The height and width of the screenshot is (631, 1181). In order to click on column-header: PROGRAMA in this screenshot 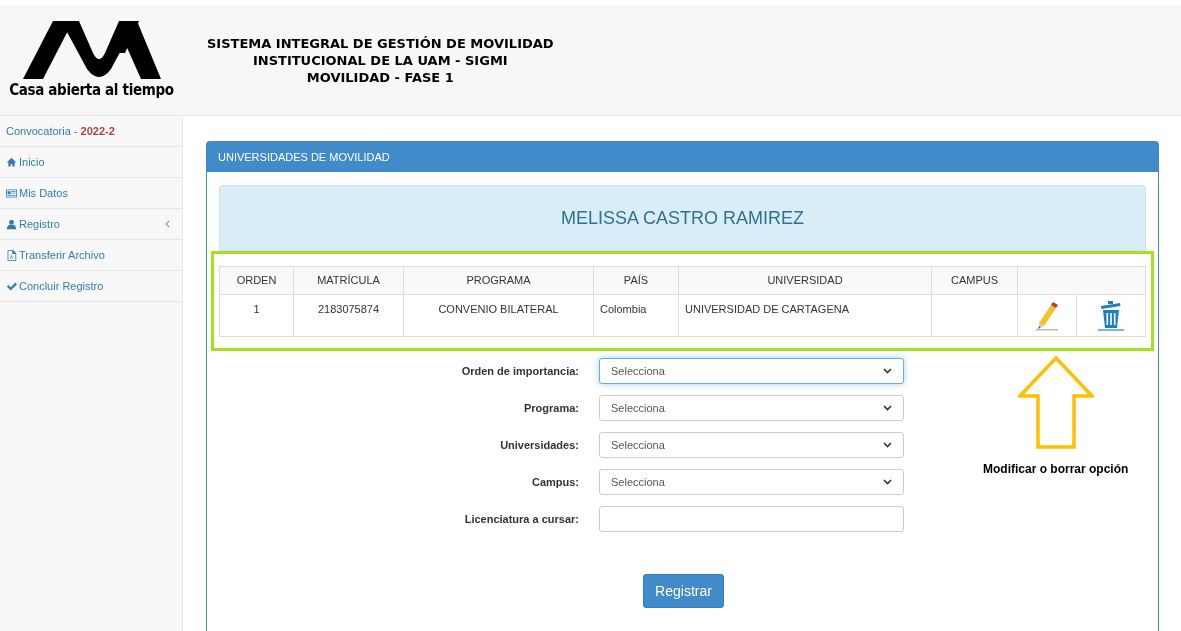, I will do `click(498, 280)`.